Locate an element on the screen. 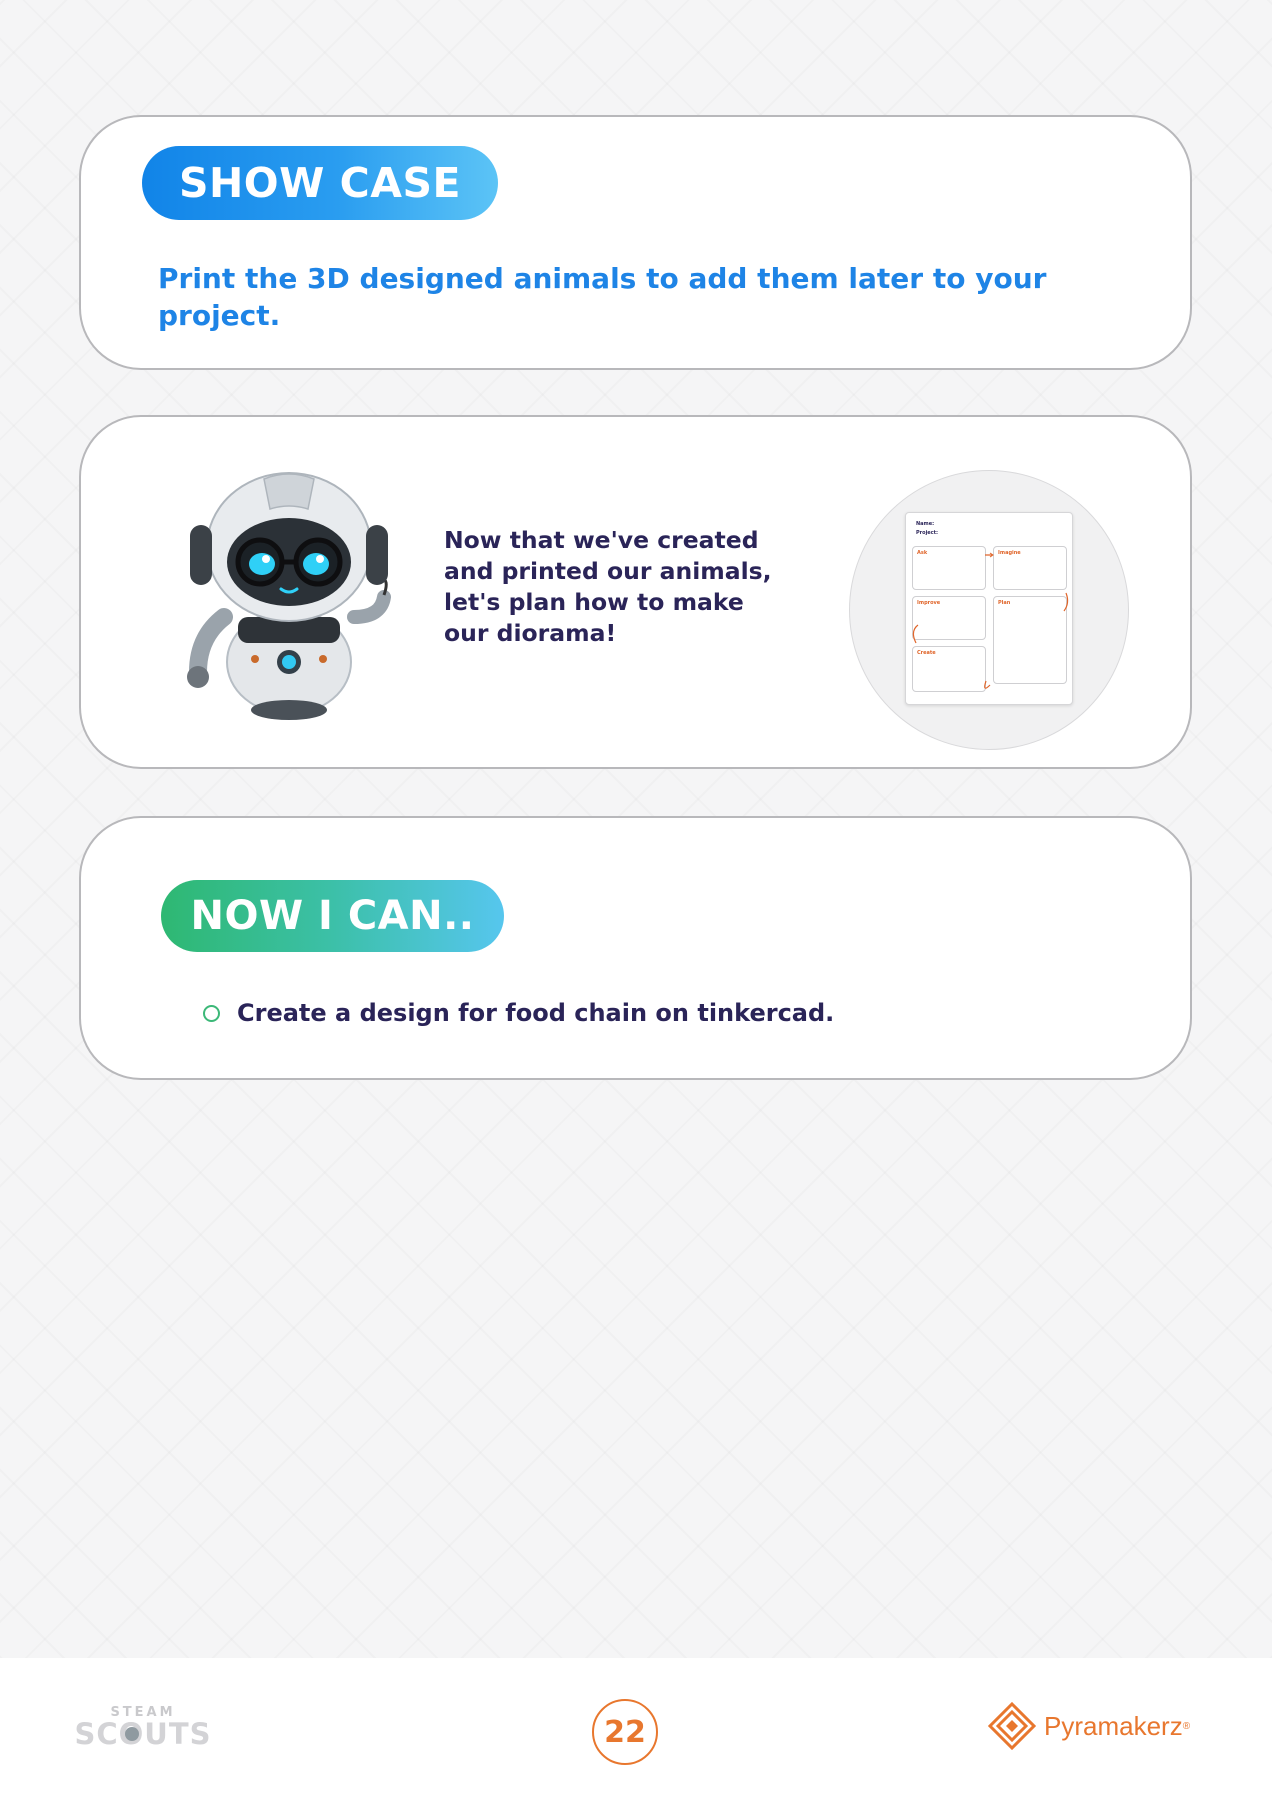 The height and width of the screenshot is (1800, 1272). now-i-can-heading: NOW I CAN.. is located at coordinates (332, 916).